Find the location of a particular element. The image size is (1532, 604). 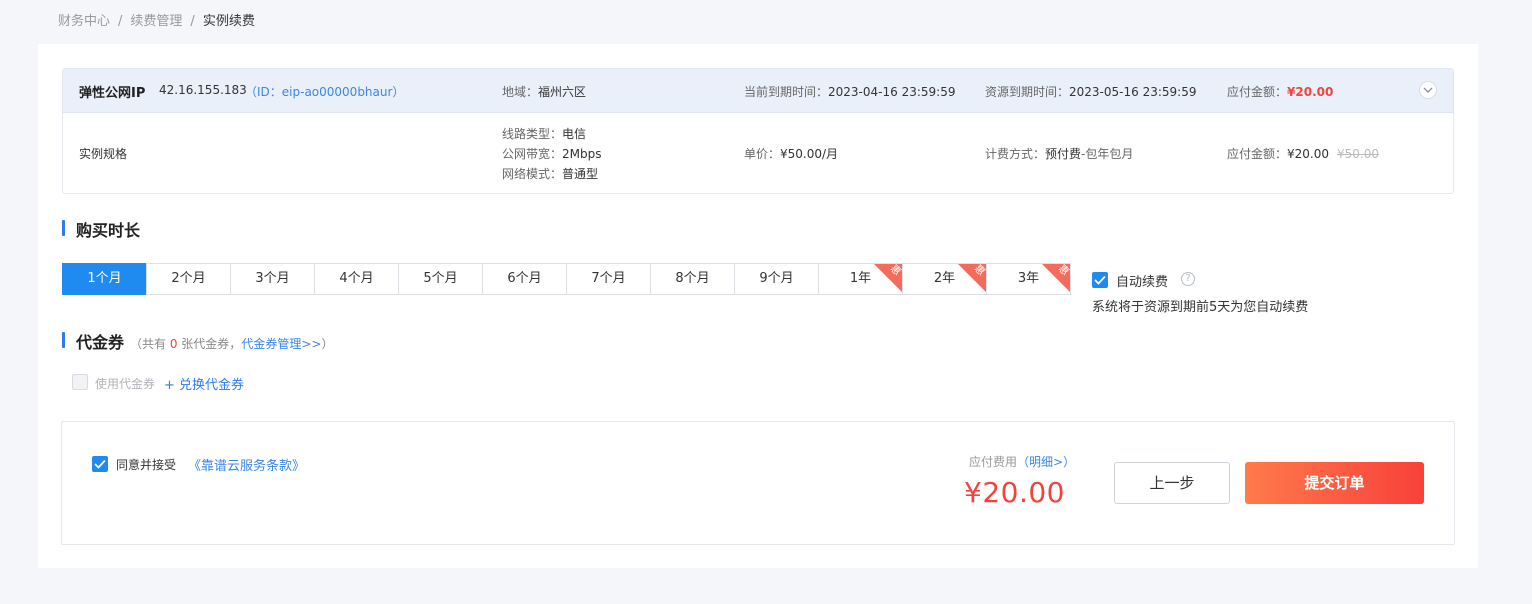

duration-option-label: 3个月 is located at coordinates (272, 278).